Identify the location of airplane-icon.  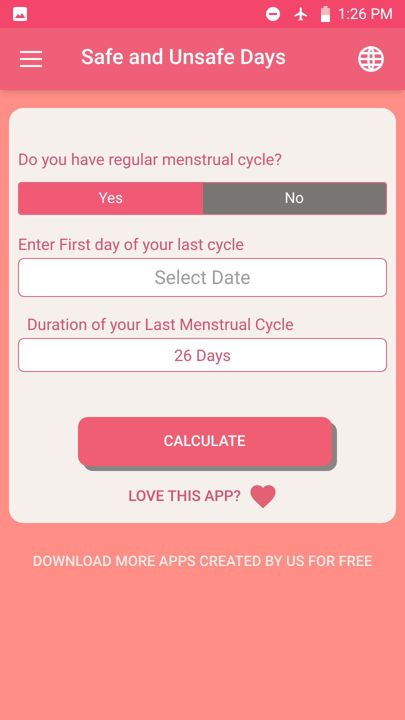
(300, 14).